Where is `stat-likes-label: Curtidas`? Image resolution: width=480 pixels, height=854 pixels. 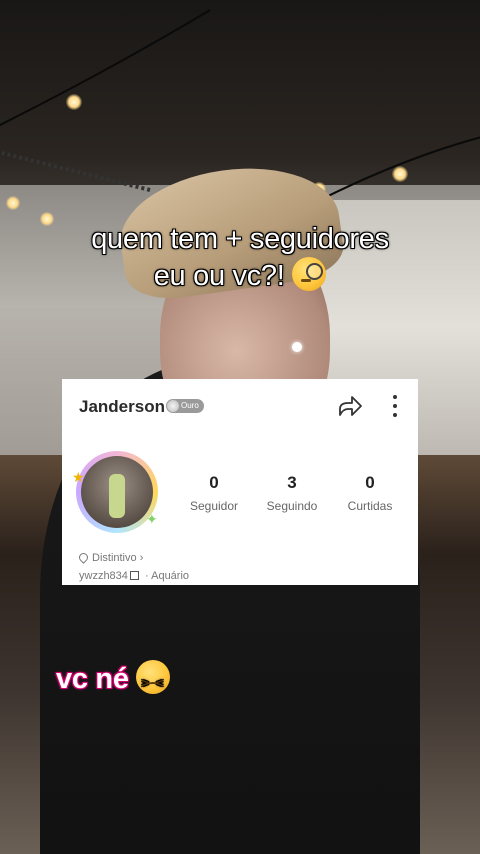 stat-likes-label: Curtidas is located at coordinates (370, 506).